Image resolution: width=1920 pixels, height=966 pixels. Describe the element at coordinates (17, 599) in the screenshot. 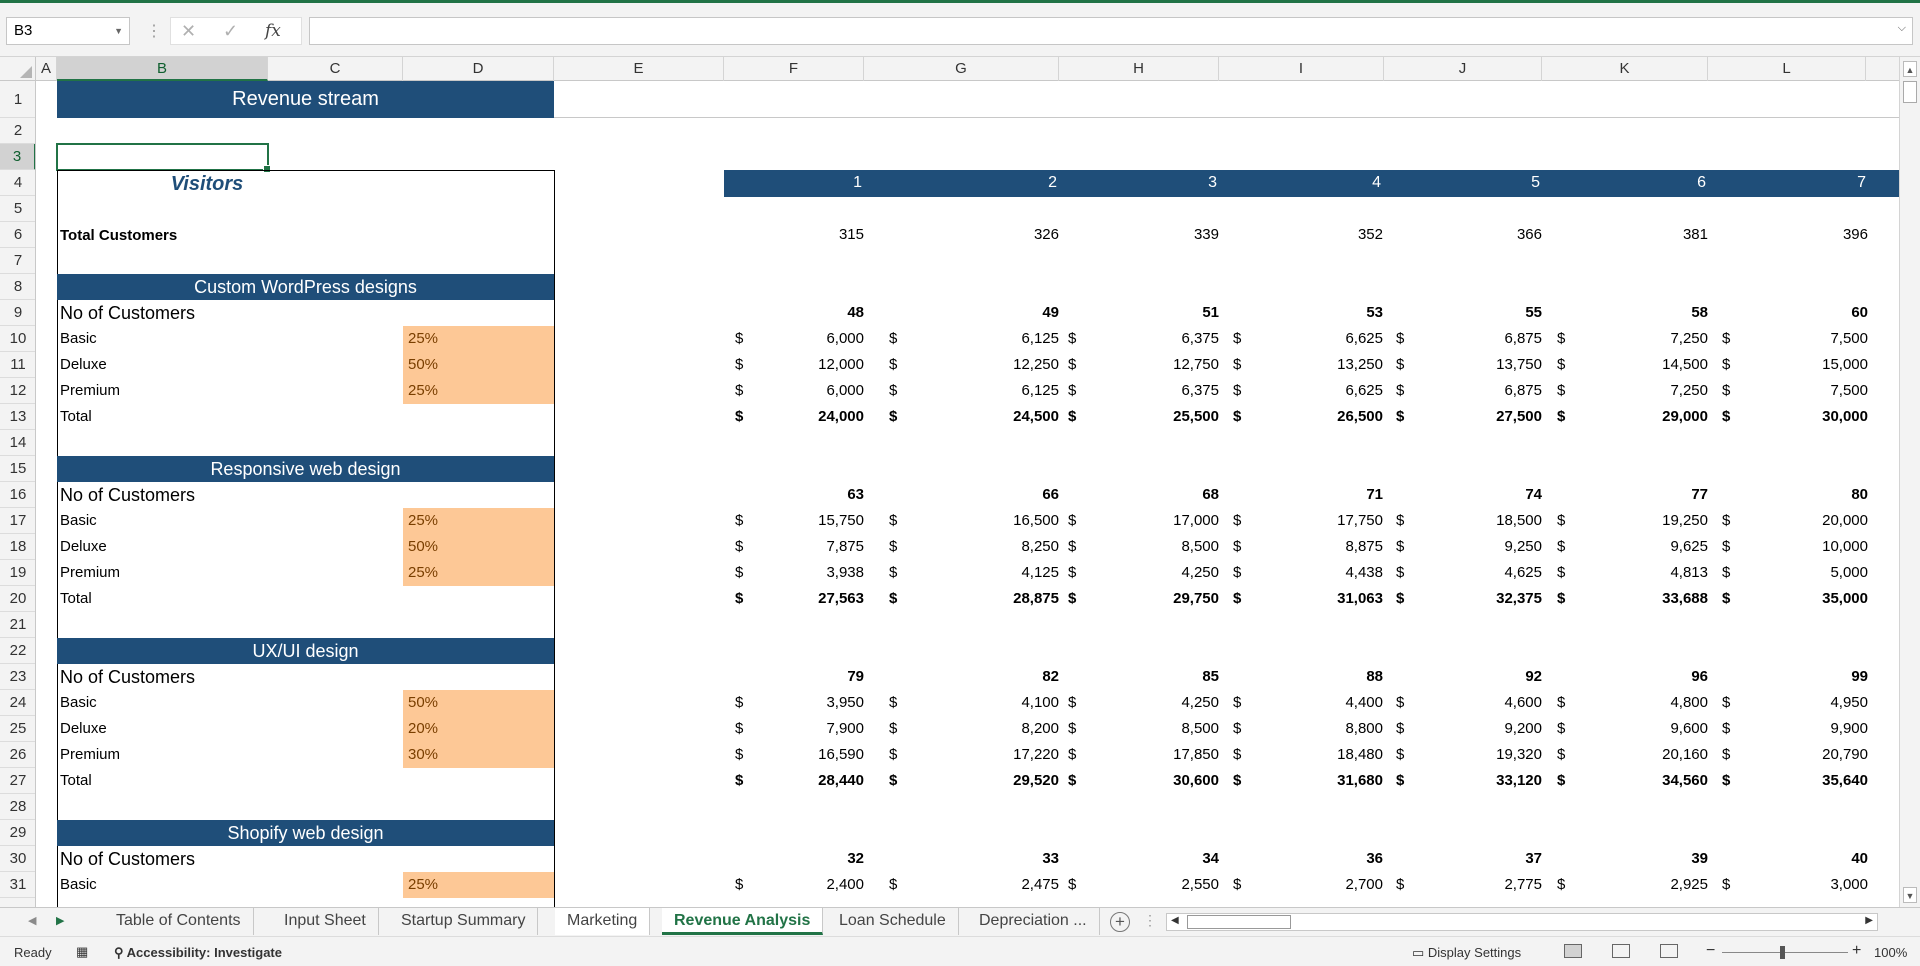

I see `row-header-20: 20` at that location.